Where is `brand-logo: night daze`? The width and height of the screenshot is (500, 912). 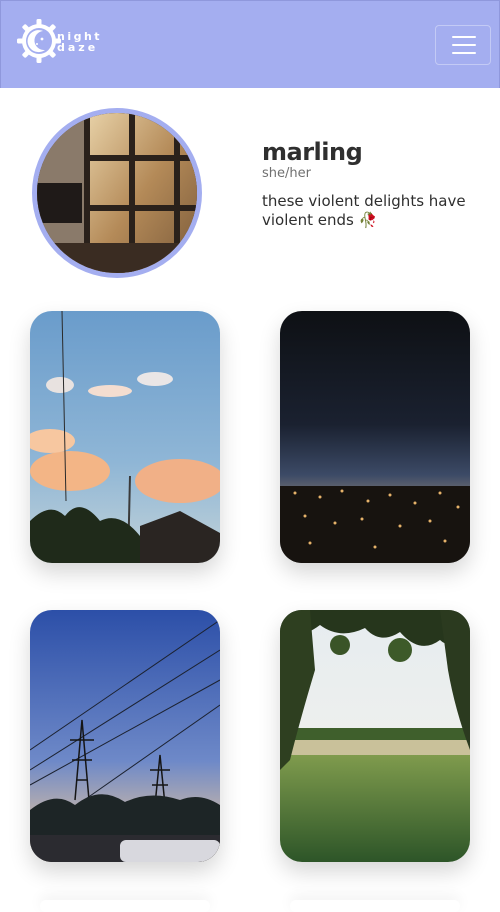 brand-logo: night daze is located at coordinates (63, 41).